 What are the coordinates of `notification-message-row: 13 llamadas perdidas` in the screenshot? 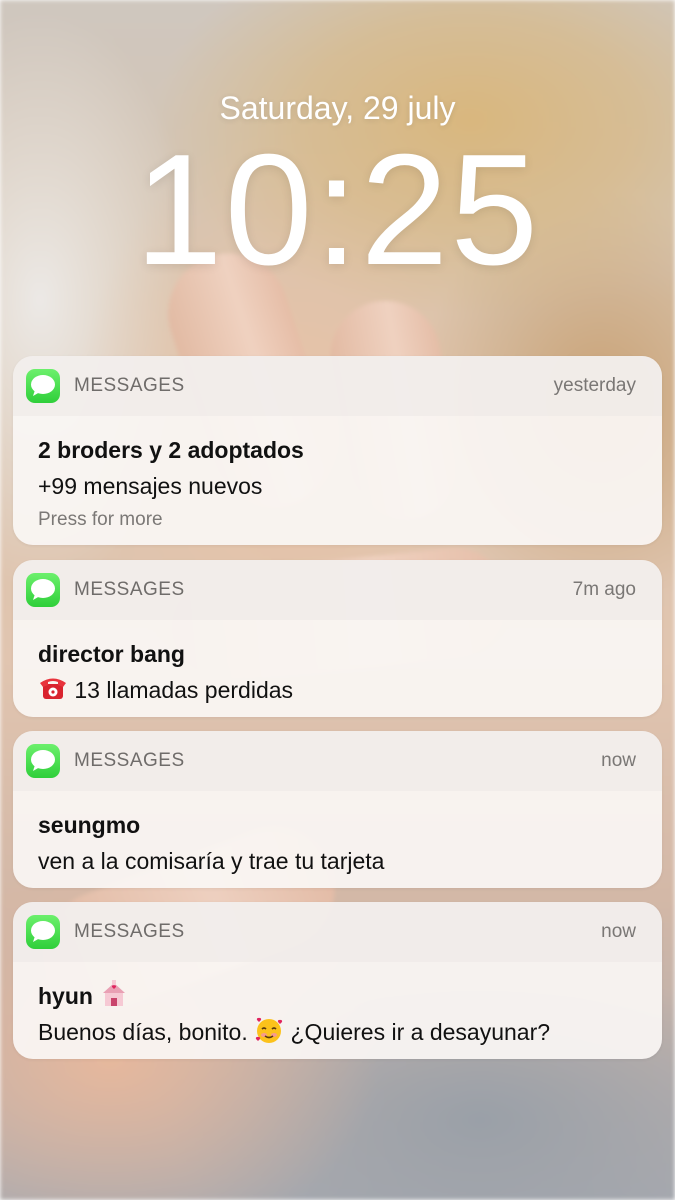 It's located at (337, 690).